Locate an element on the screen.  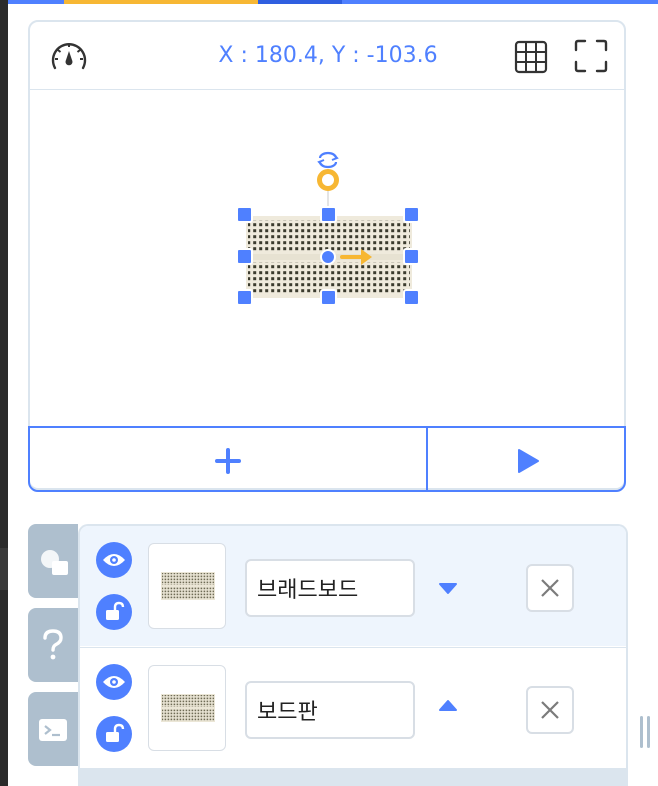
top-bar-blue-segment is located at coordinates (300, 2).